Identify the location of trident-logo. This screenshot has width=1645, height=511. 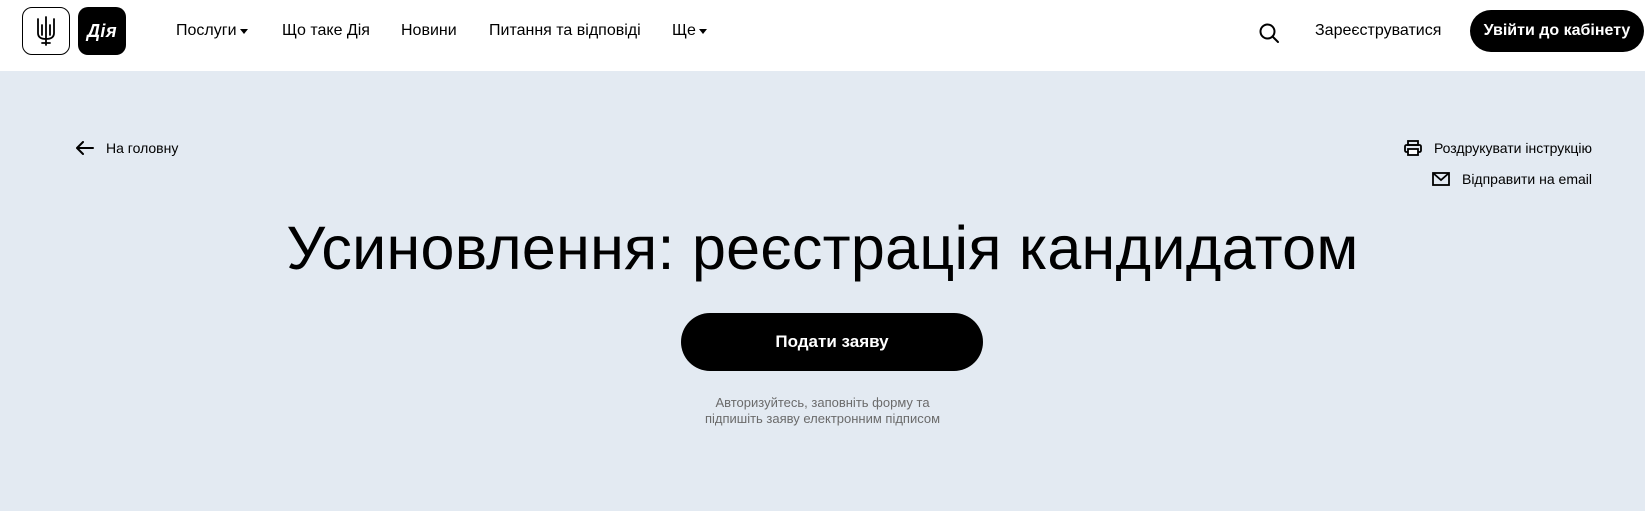
(46, 31).